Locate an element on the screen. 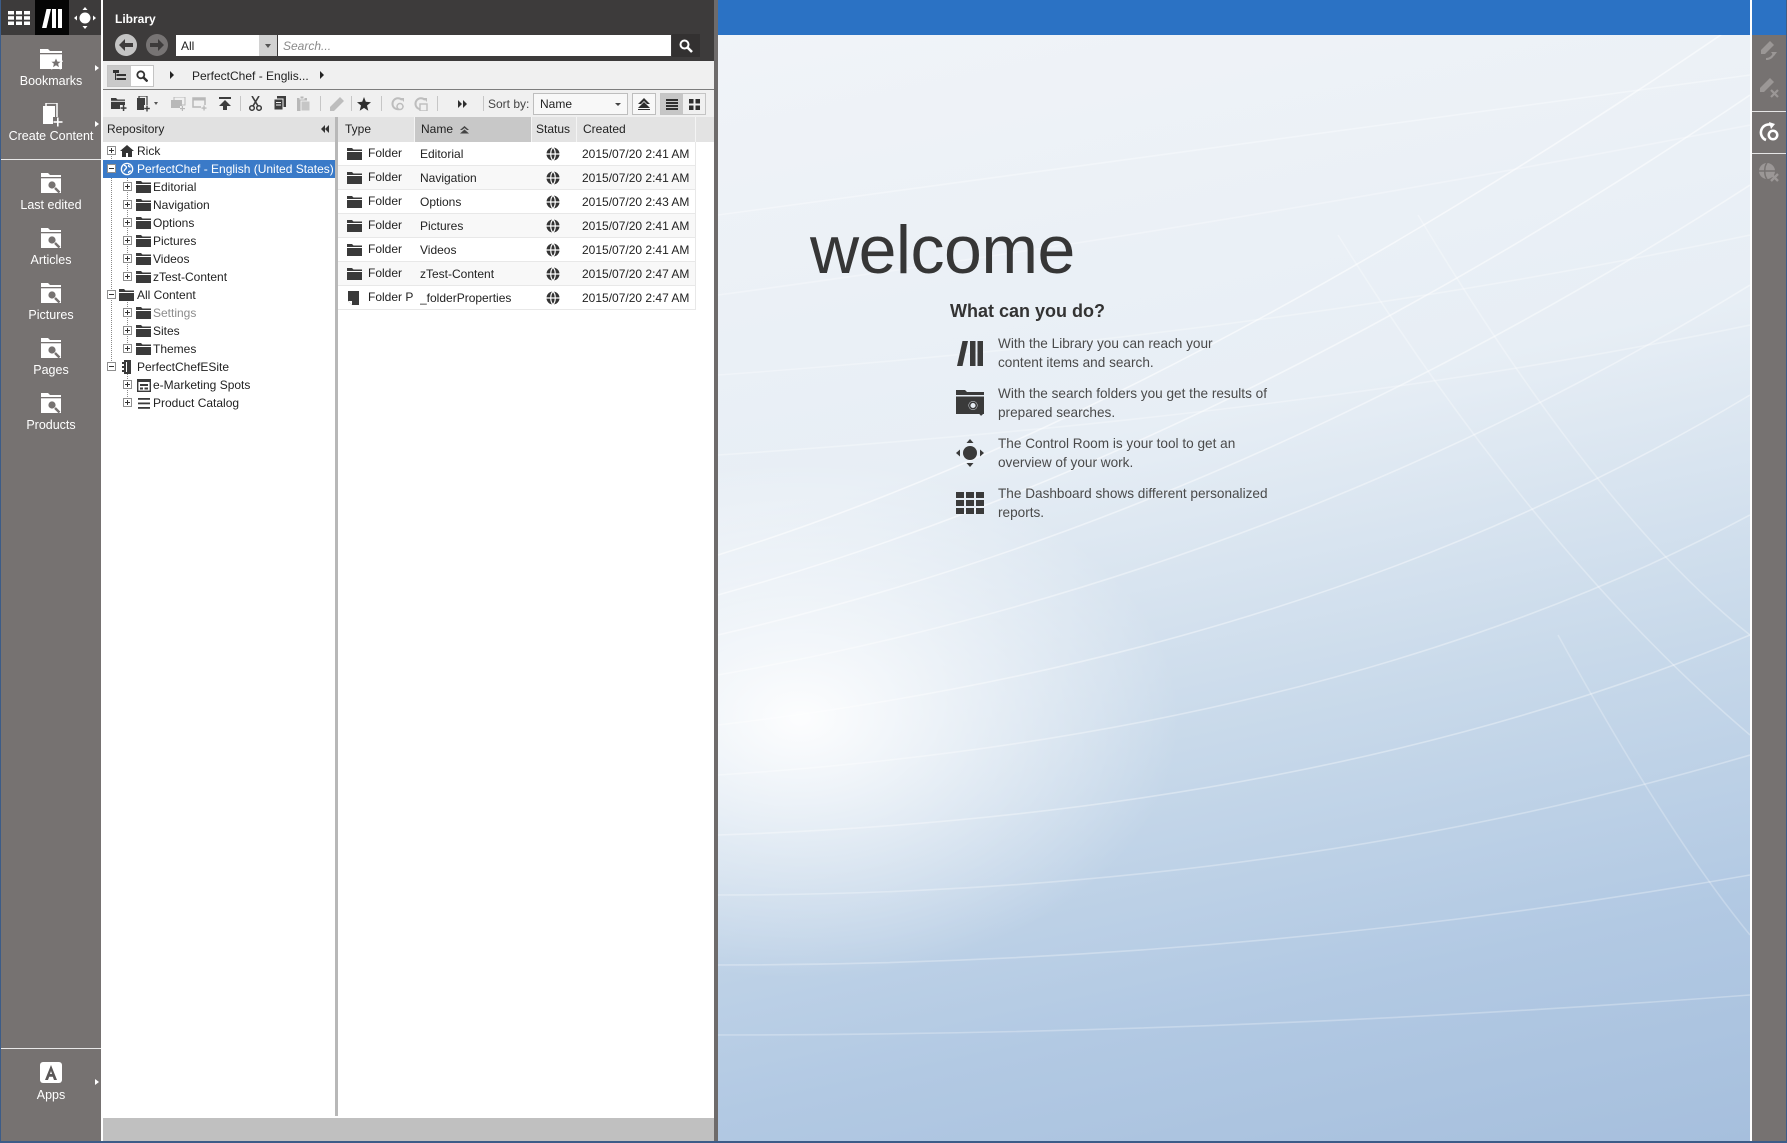 This screenshot has width=1787, height=1143. tree-node: Pictures is located at coordinates (219, 241).